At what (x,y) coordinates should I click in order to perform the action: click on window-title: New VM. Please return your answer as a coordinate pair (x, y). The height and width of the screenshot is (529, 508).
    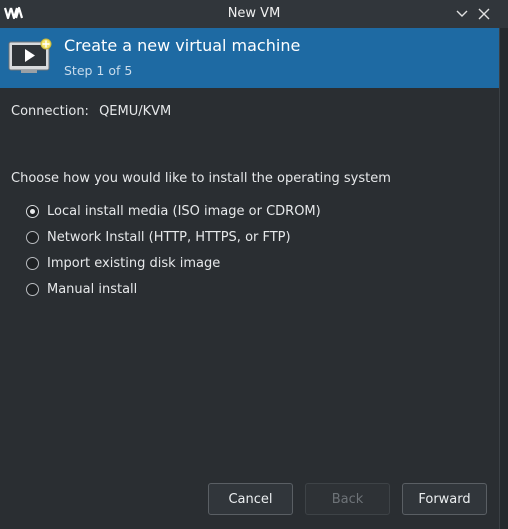
    Looking at the image, I should click on (254, 13).